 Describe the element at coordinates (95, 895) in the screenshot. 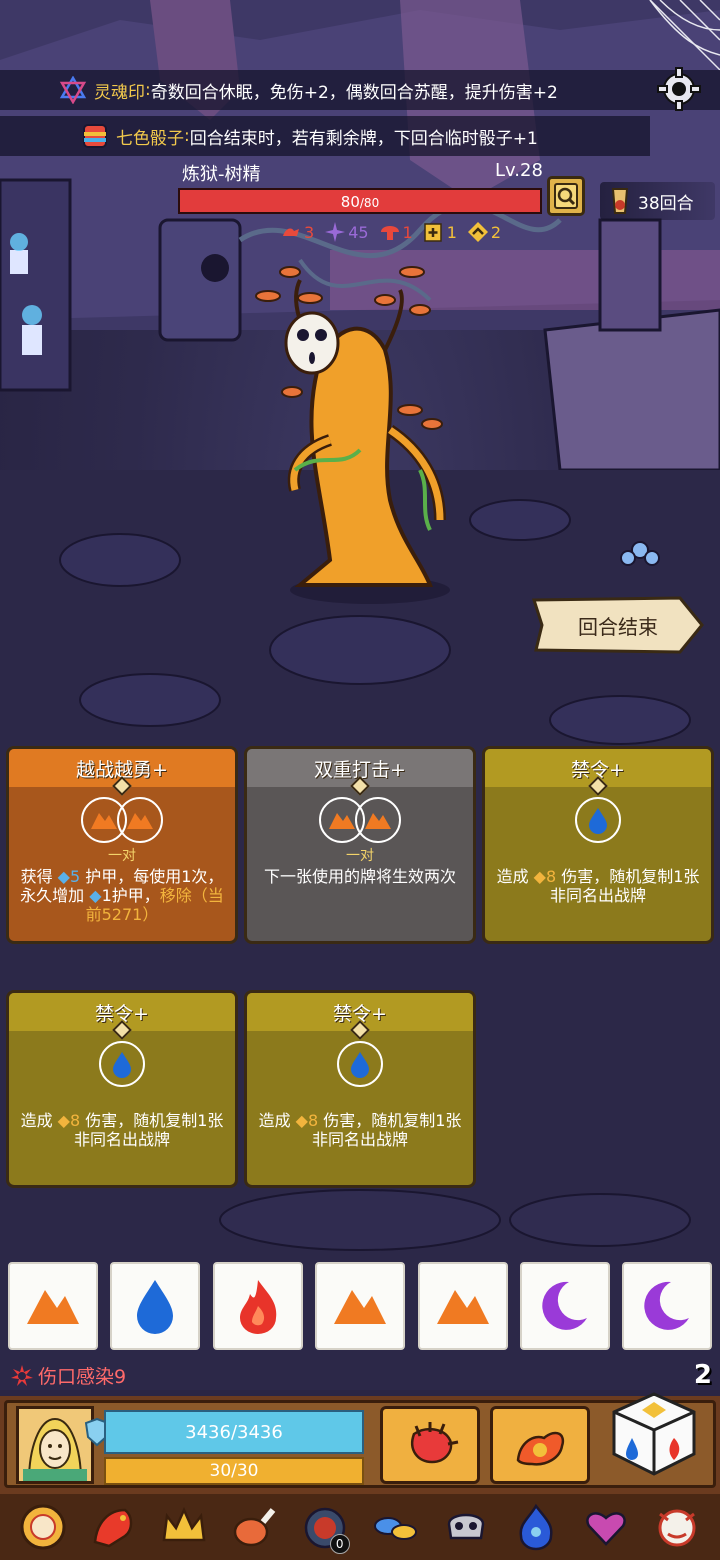

I see `shield-icon: ◆` at that location.